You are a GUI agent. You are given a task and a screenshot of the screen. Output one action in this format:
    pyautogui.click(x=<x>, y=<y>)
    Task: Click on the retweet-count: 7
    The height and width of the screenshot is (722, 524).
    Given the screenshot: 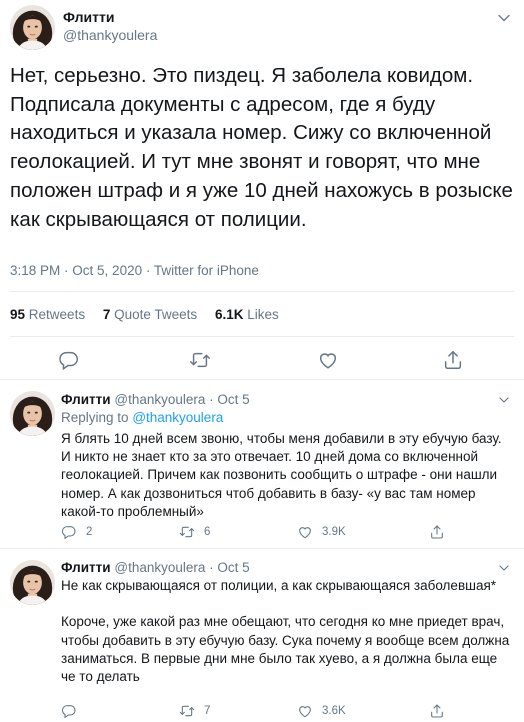 What is the action you would take?
    pyautogui.click(x=207, y=711)
    